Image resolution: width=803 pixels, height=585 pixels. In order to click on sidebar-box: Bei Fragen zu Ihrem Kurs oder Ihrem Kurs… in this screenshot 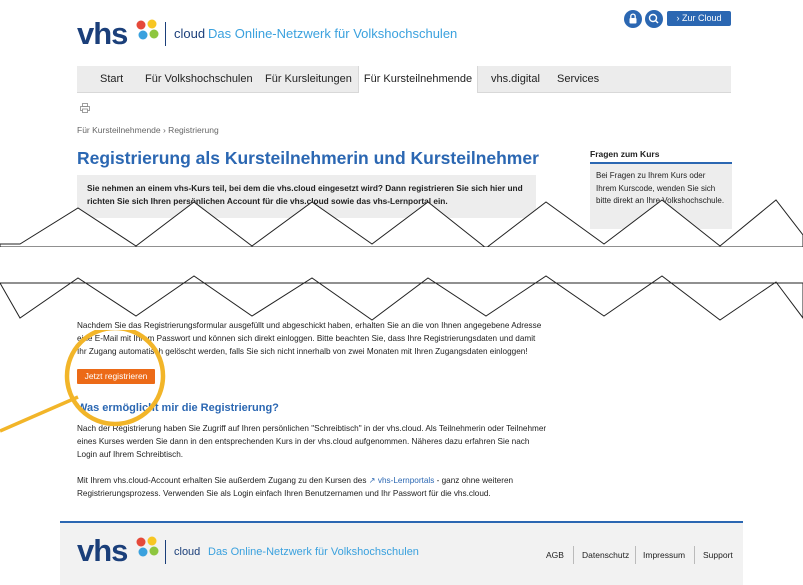, I will do `click(661, 196)`.